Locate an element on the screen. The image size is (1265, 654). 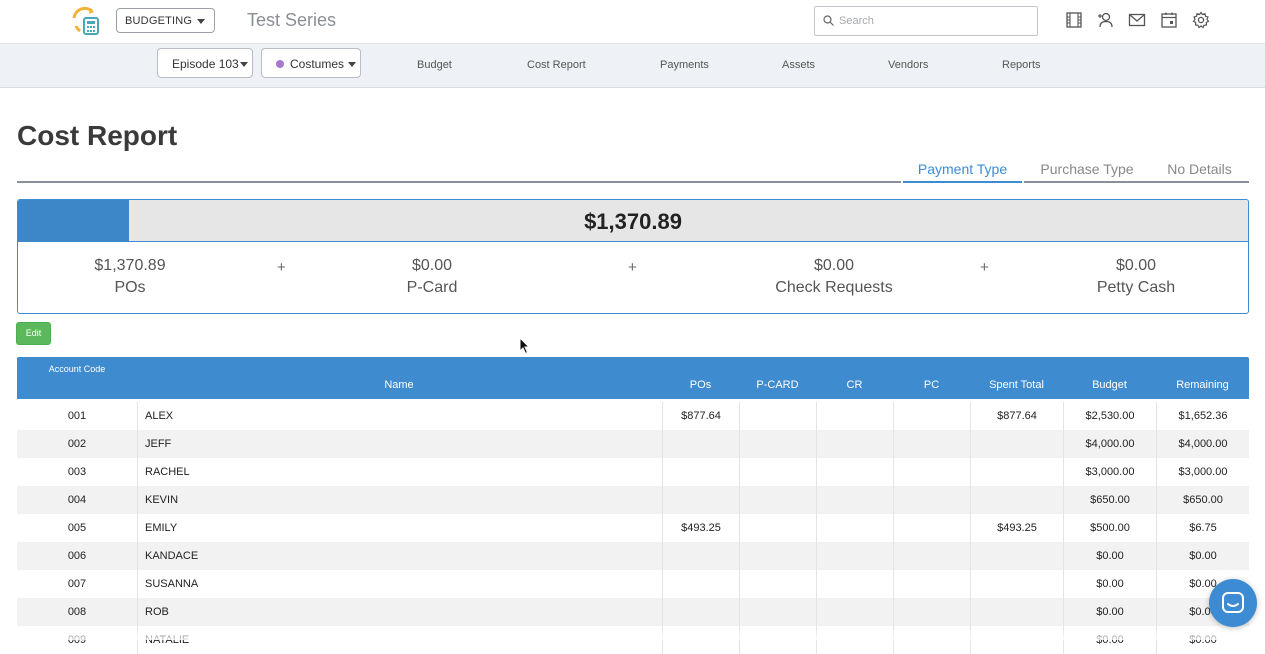
nav-vendors: Vendors is located at coordinates (908, 65).